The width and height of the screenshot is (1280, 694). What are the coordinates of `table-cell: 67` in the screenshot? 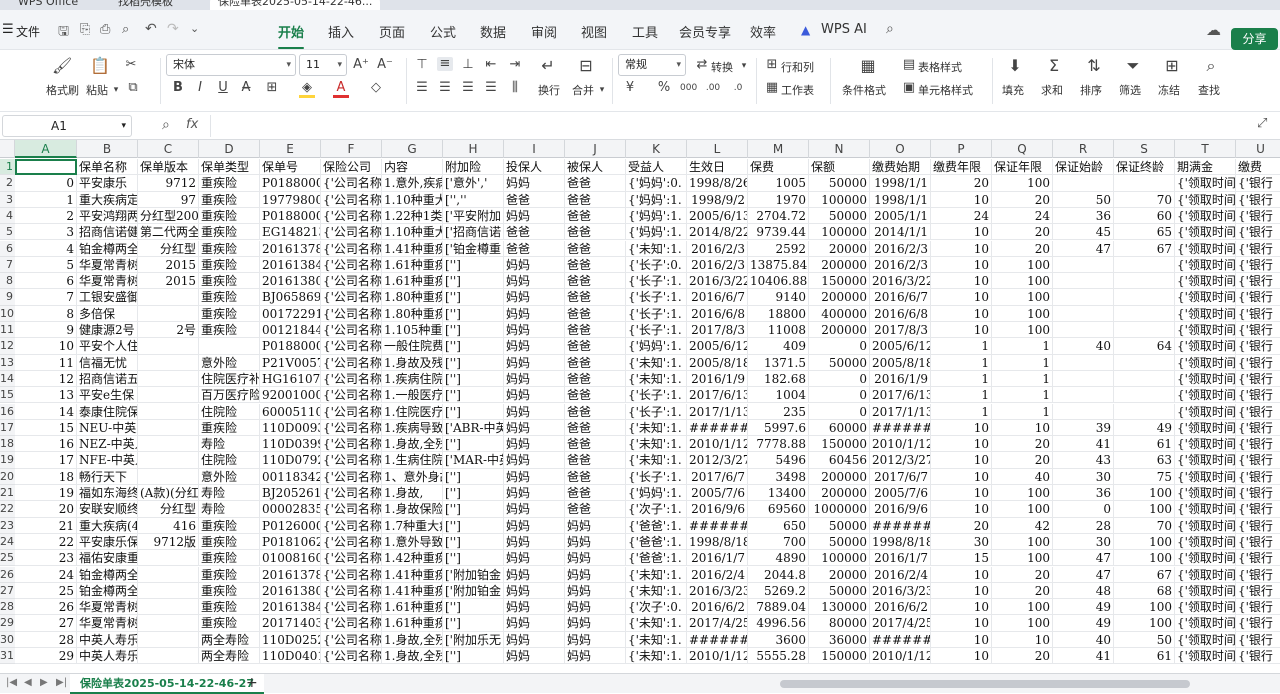 It's located at (1144, 248).